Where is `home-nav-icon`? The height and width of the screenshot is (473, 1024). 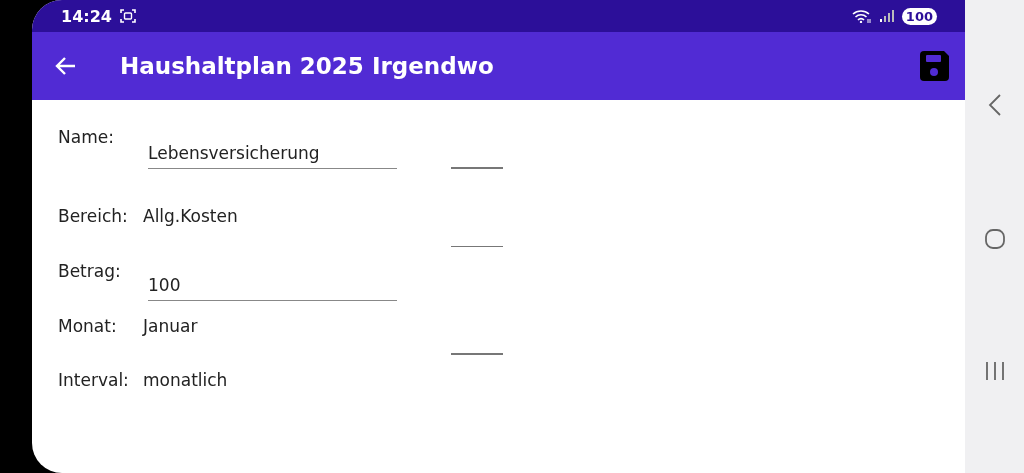
home-nav-icon is located at coordinates (994, 238).